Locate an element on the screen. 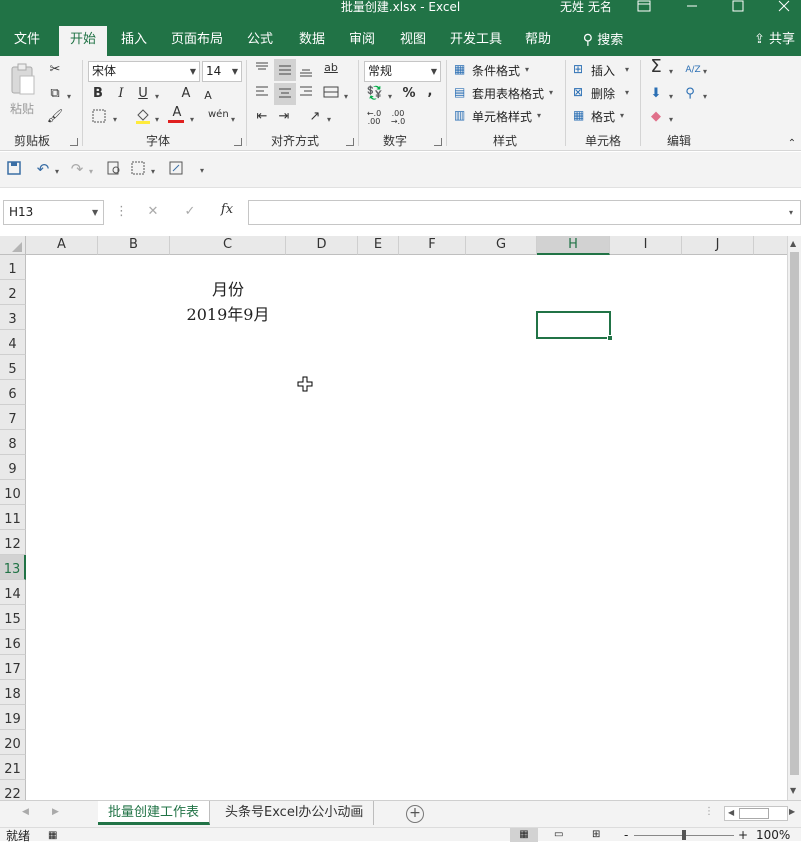 The image size is (801, 843). name-box: H13 is located at coordinates (53, 212).